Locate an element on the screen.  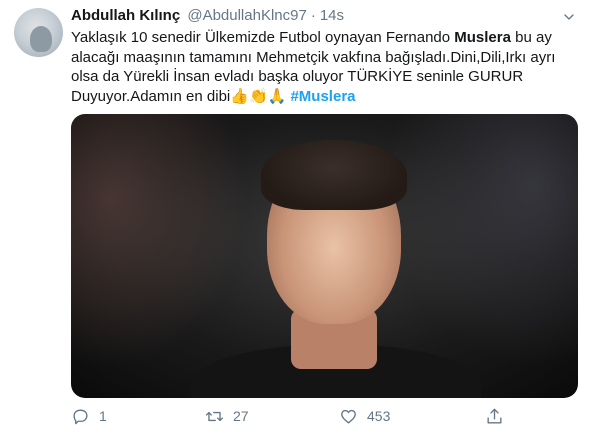
share-button is located at coordinates (494, 416).